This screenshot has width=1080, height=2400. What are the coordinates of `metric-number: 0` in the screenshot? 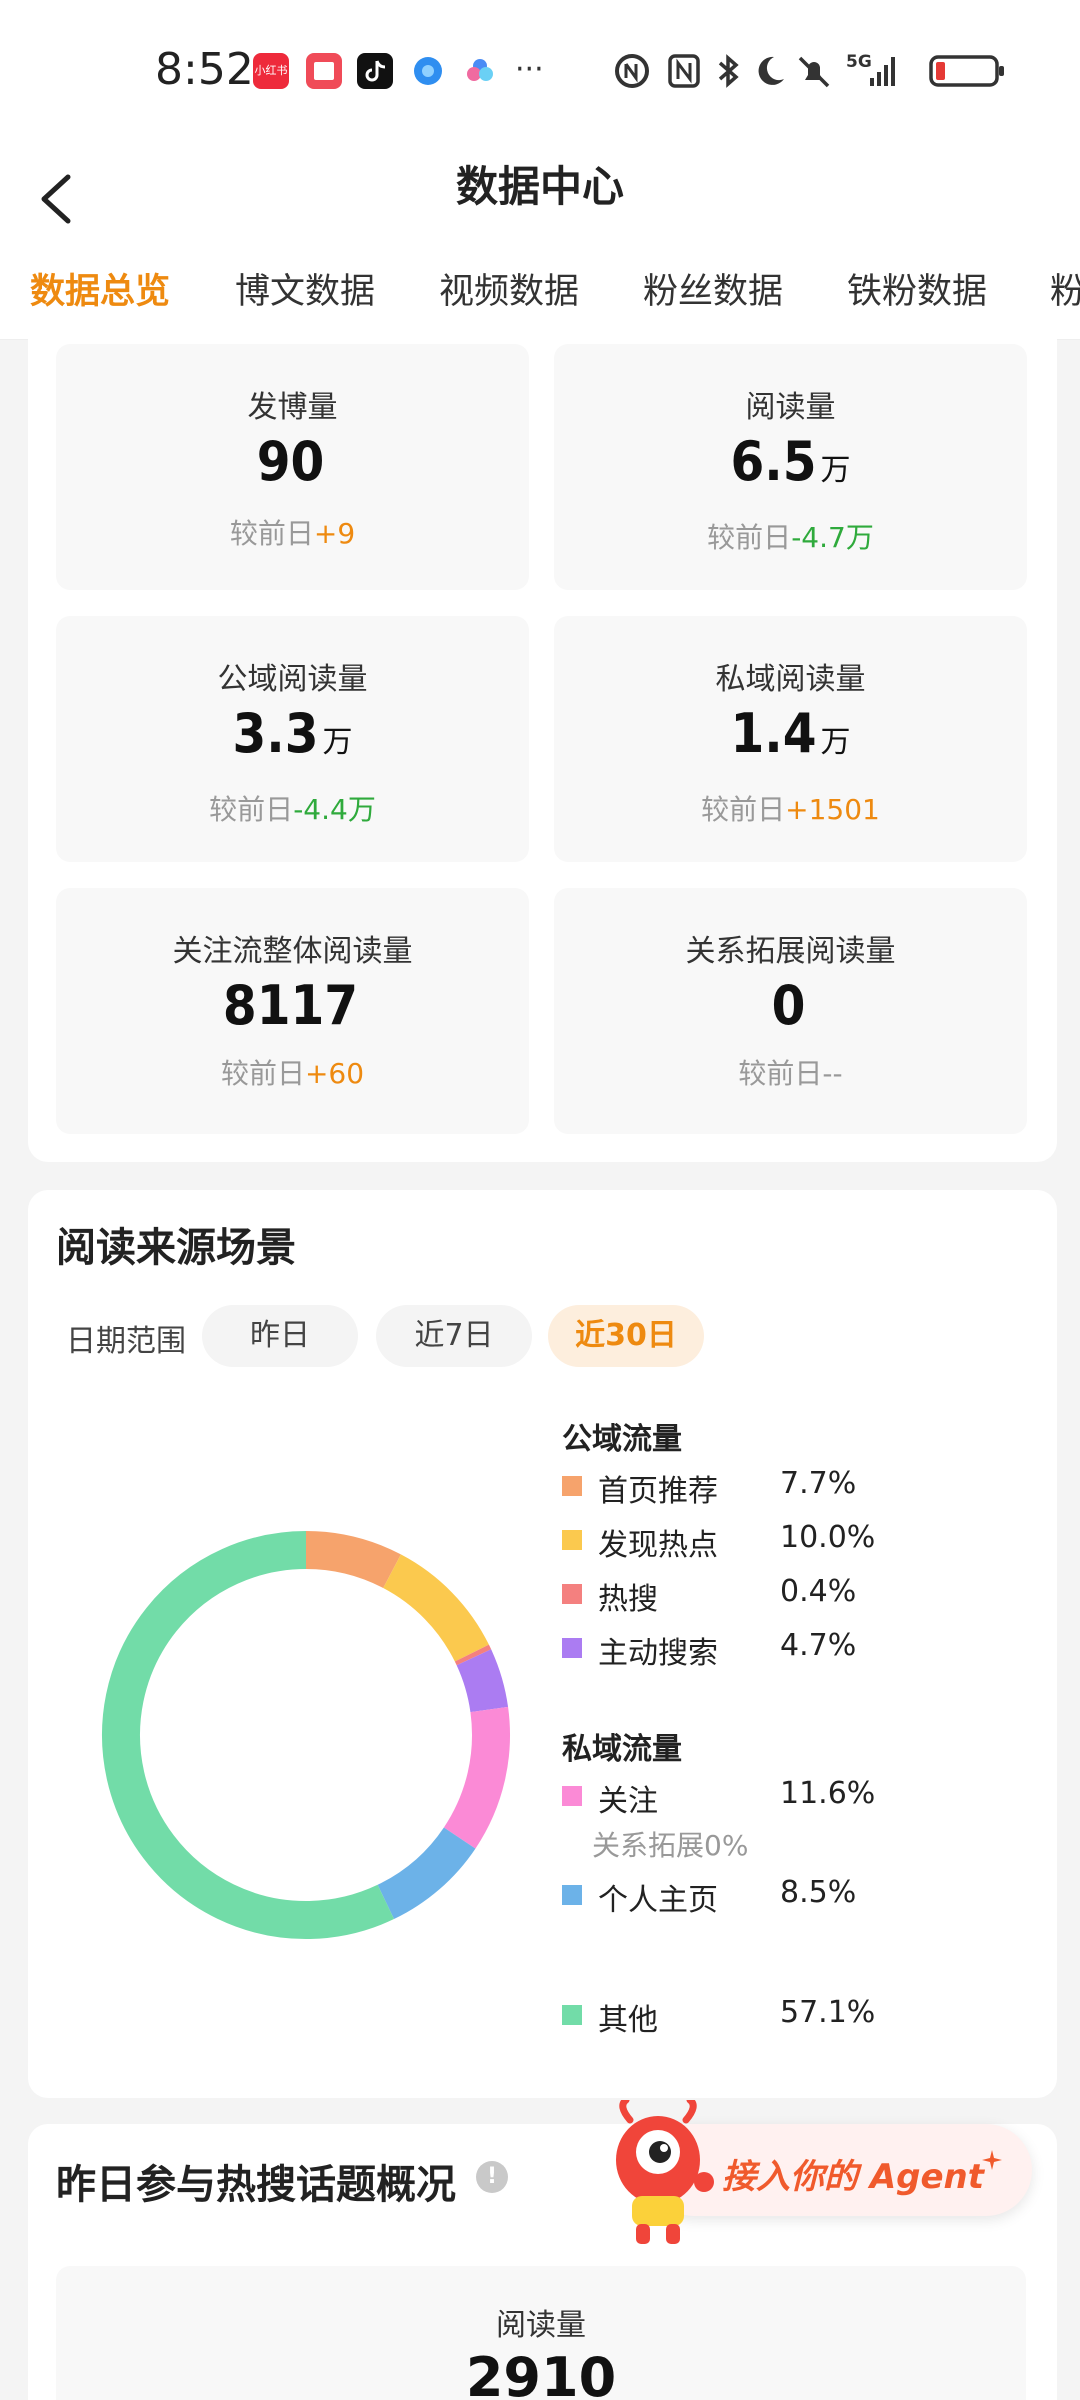 It's located at (788, 1005).